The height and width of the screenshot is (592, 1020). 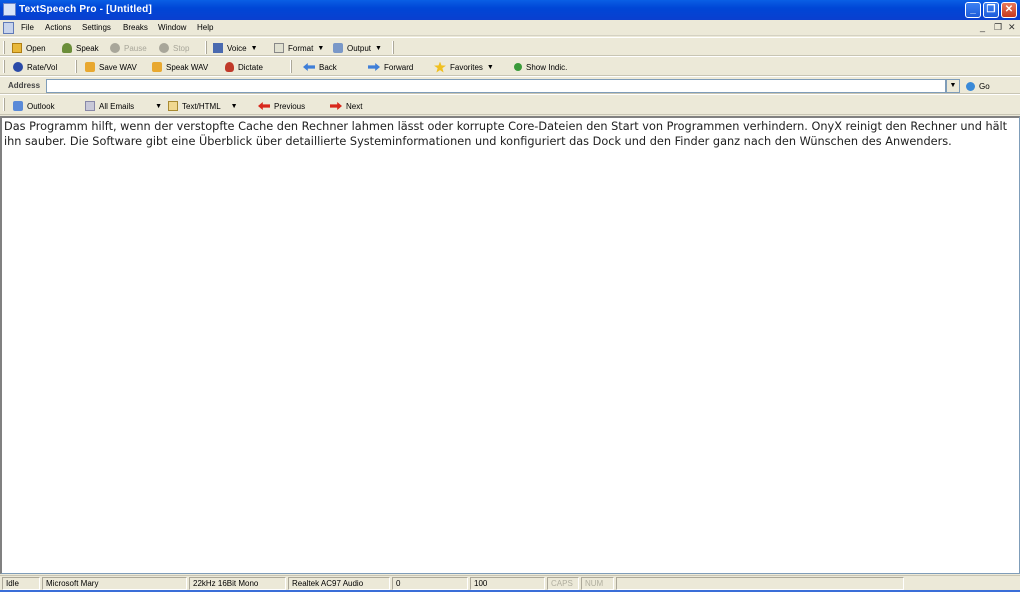 I want to click on favorites-button: Favorites ▼, so click(x=464, y=67).